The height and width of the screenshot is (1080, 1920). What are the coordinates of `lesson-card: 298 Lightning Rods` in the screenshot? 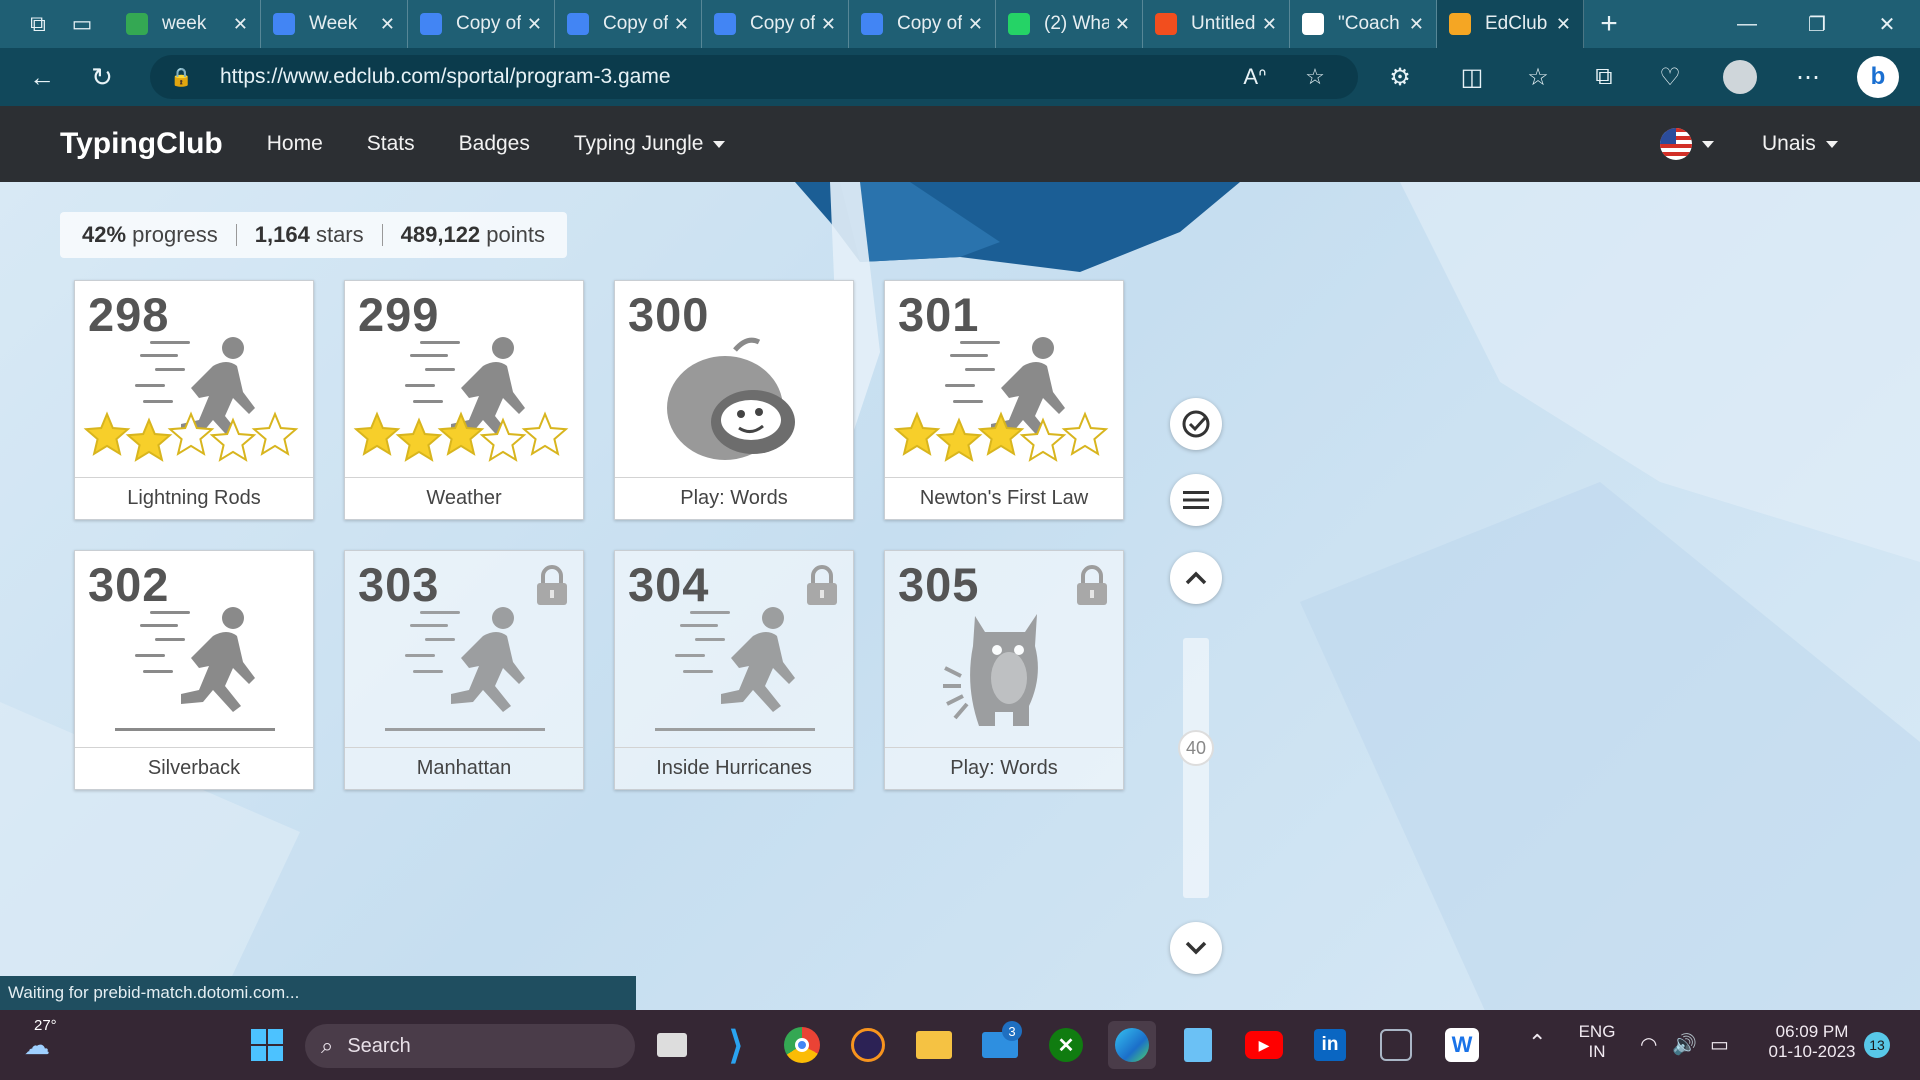 It's located at (194, 400).